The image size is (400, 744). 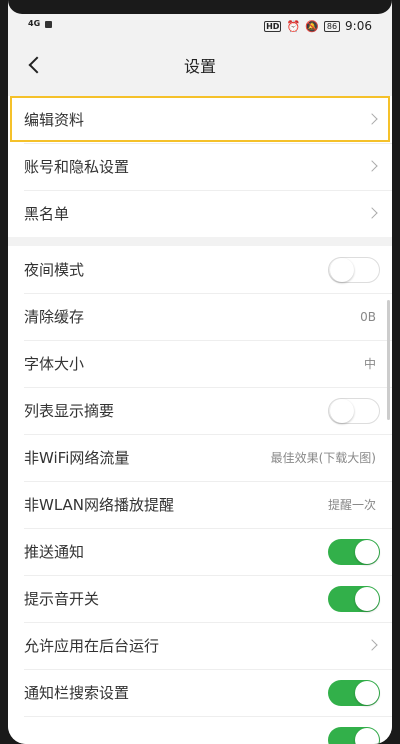 I want to click on settings-item-label: 允许应用在后台运行, so click(x=92, y=646).